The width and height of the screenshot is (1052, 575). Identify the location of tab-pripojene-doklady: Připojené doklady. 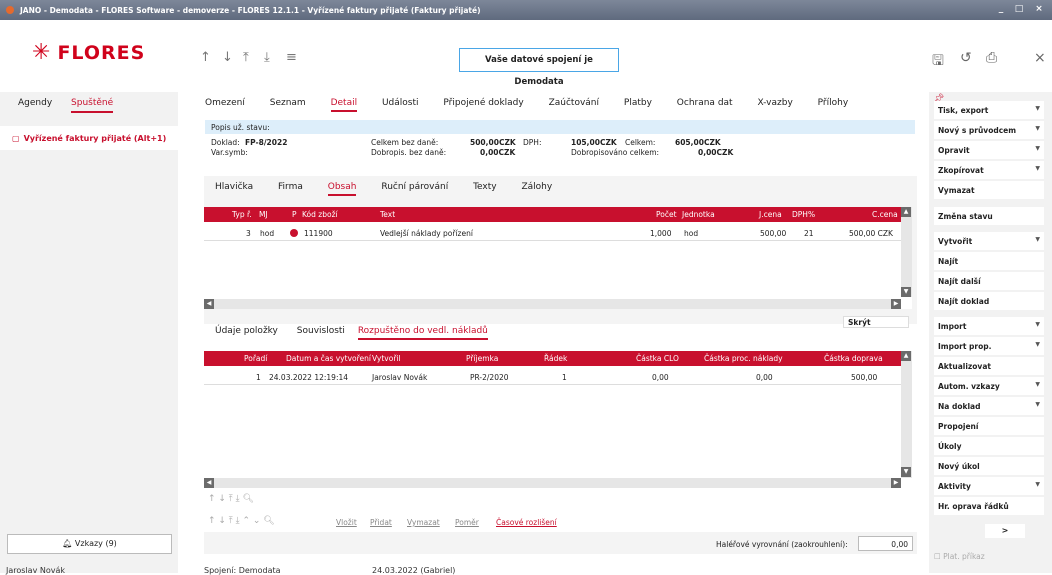
(483, 103).